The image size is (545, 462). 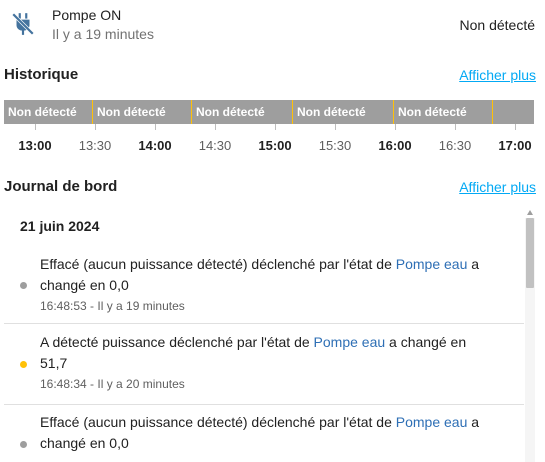 What do you see at coordinates (112, 306) in the screenshot?
I see `logbook-entry-time: 16:48:53 - Il y a 19 minutes` at bounding box center [112, 306].